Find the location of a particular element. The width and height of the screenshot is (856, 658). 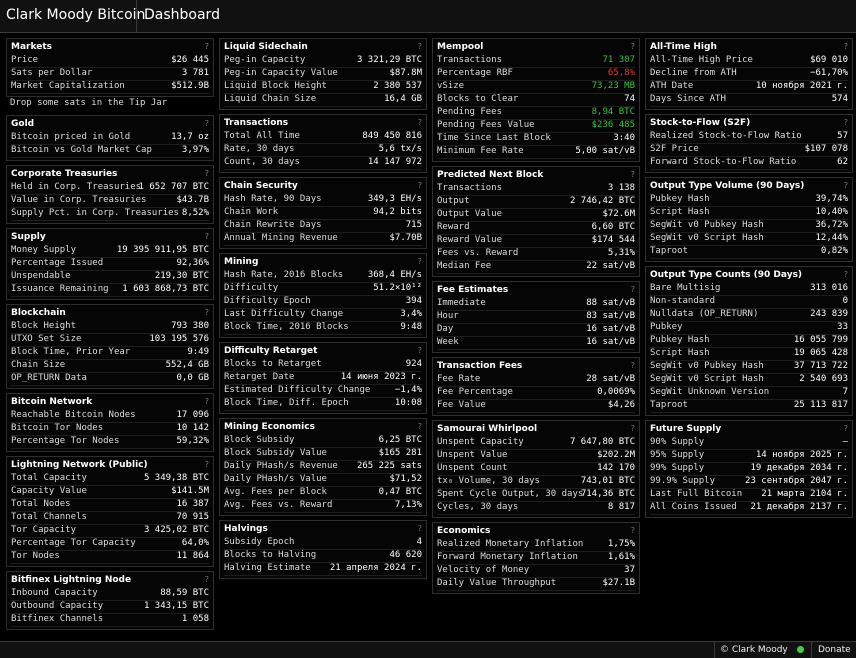

stat-row: SegWit v0 Pubkey Hash 37 713 722 is located at coordinates (749, 367).